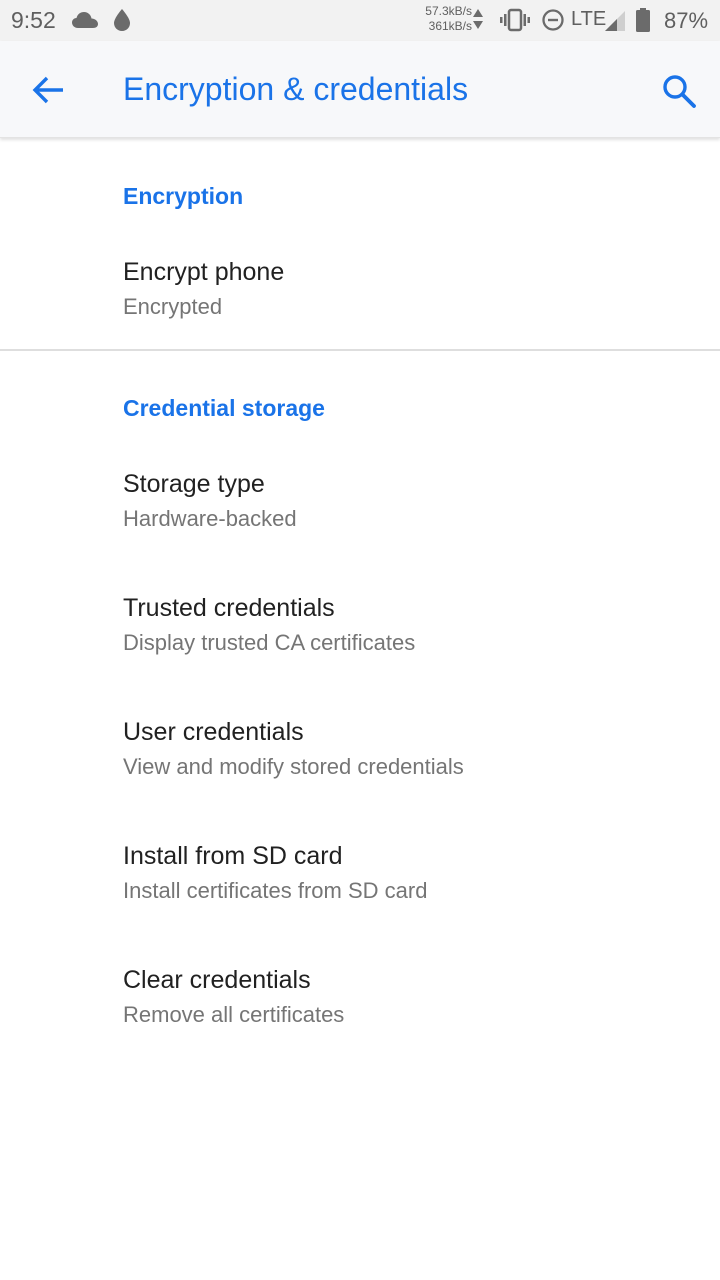 This screenshot has width=720, height=1280. What do you see at coordinates (615, 21) in the screenshot?
I see `signal-icon` at bounding box center [615, 21].